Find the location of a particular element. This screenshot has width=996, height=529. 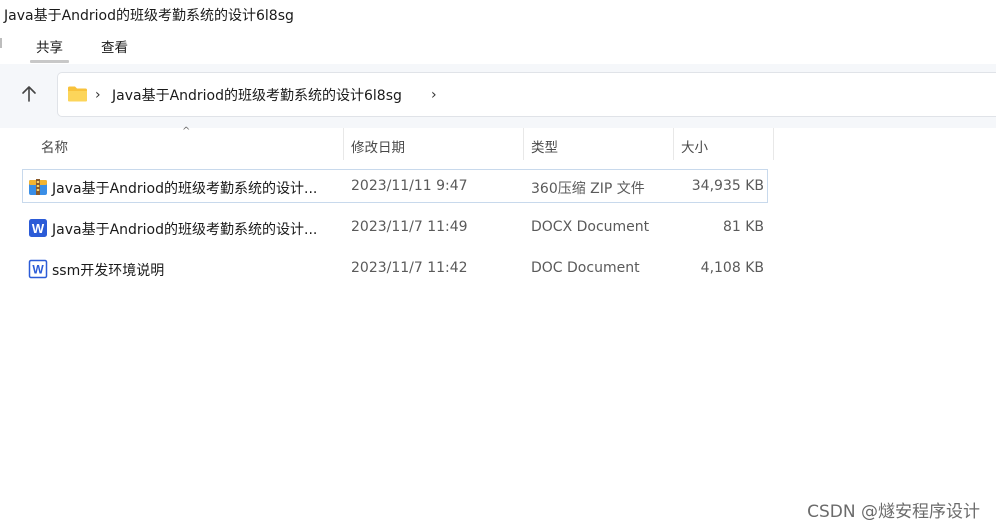

folder-icon is located at coordinates (77, 96).